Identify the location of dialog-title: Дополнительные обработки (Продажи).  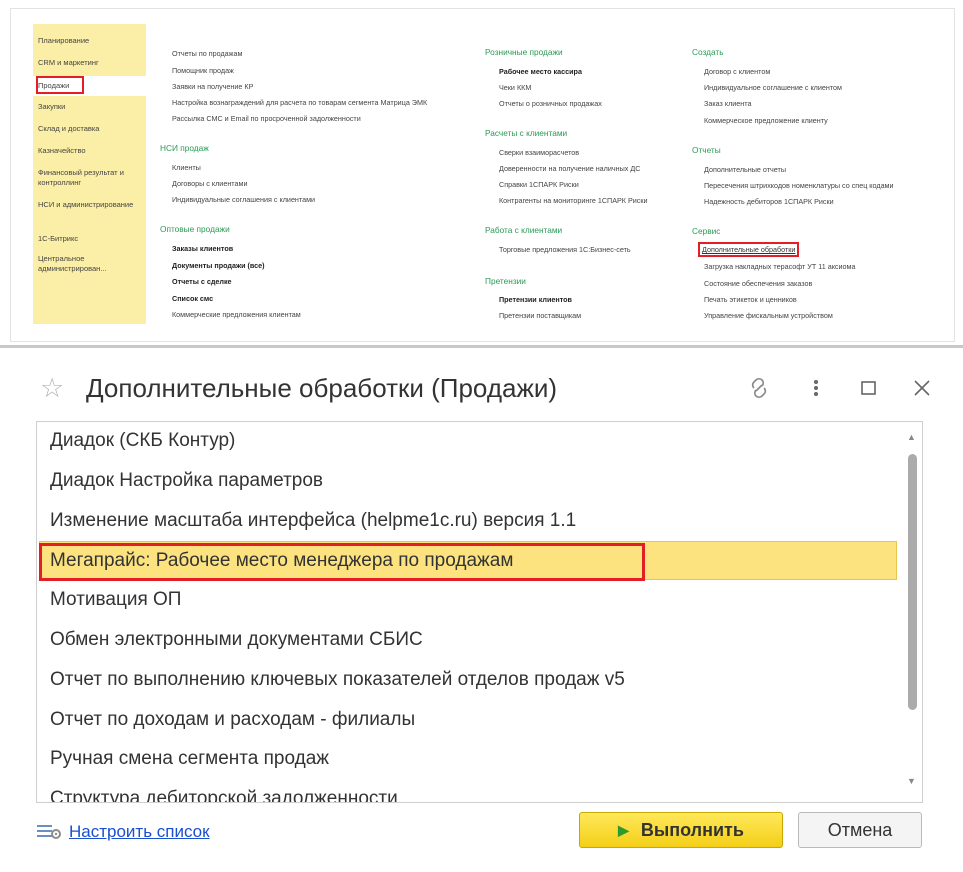
(322, 388).